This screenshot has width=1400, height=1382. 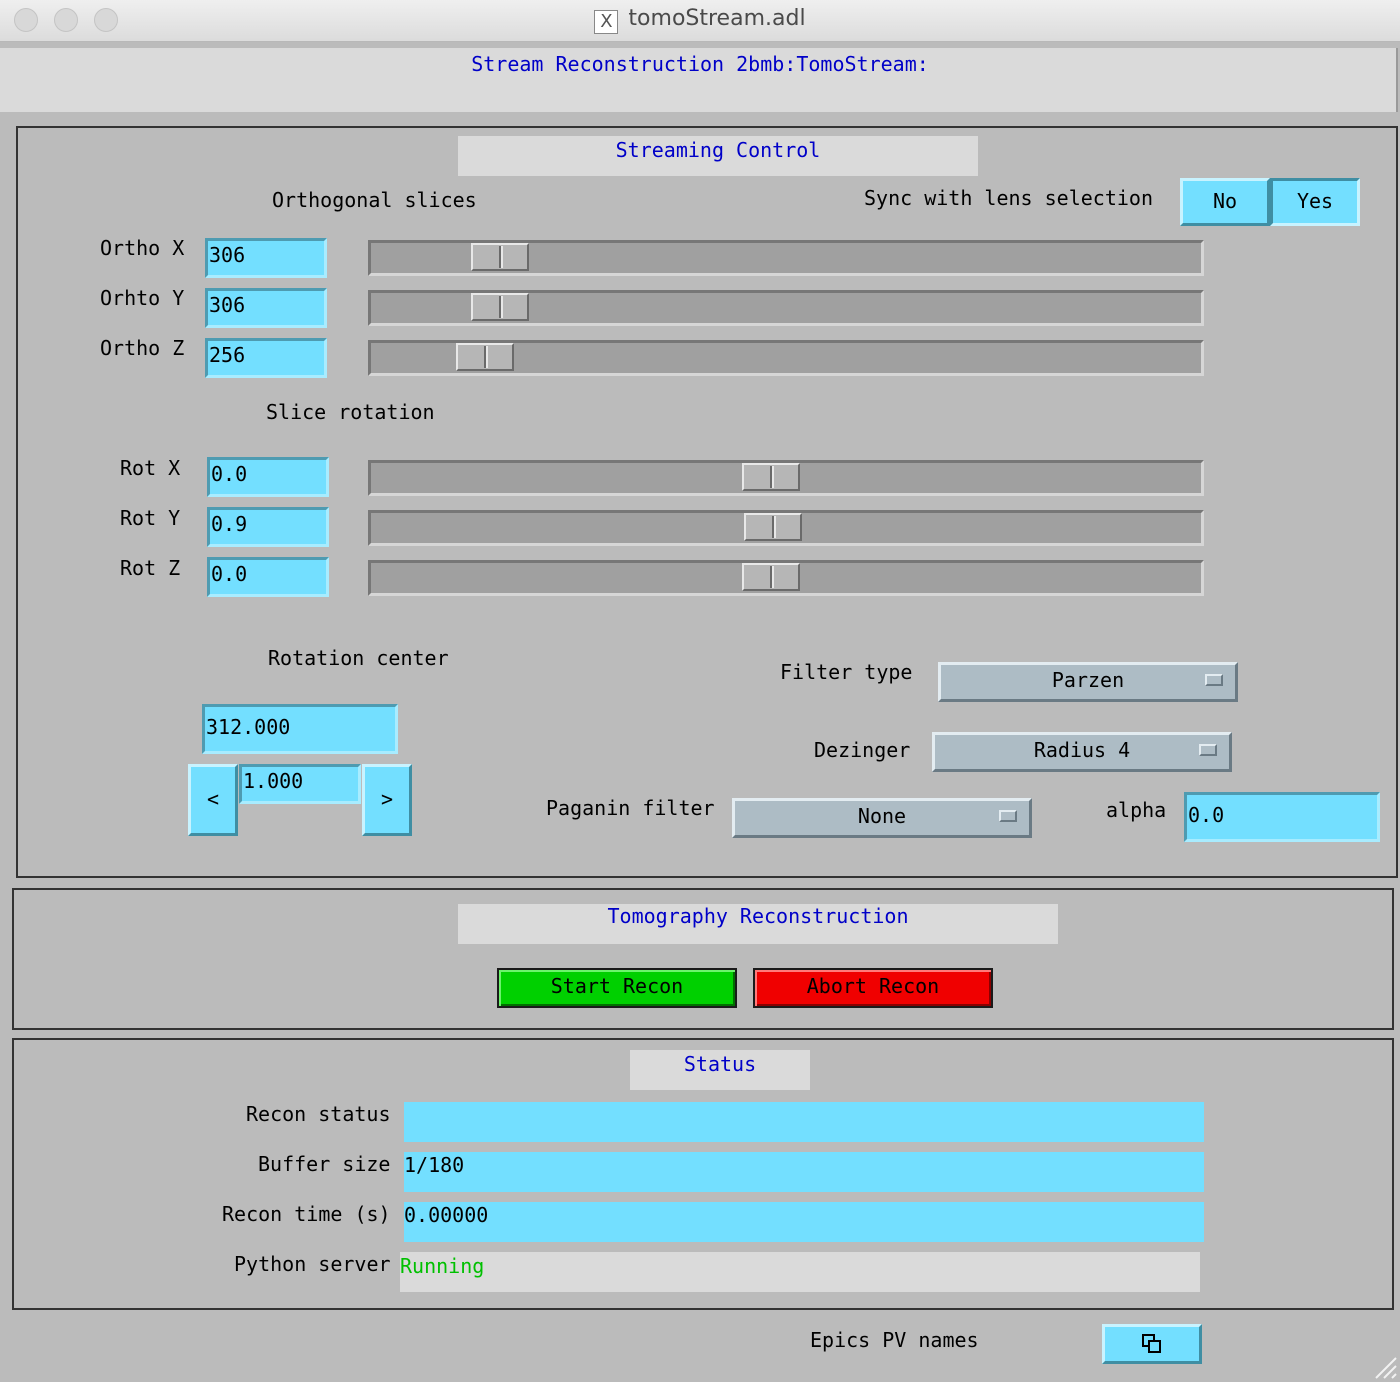 I want to click on related-display-icon, so click(x=1151, y=1343).